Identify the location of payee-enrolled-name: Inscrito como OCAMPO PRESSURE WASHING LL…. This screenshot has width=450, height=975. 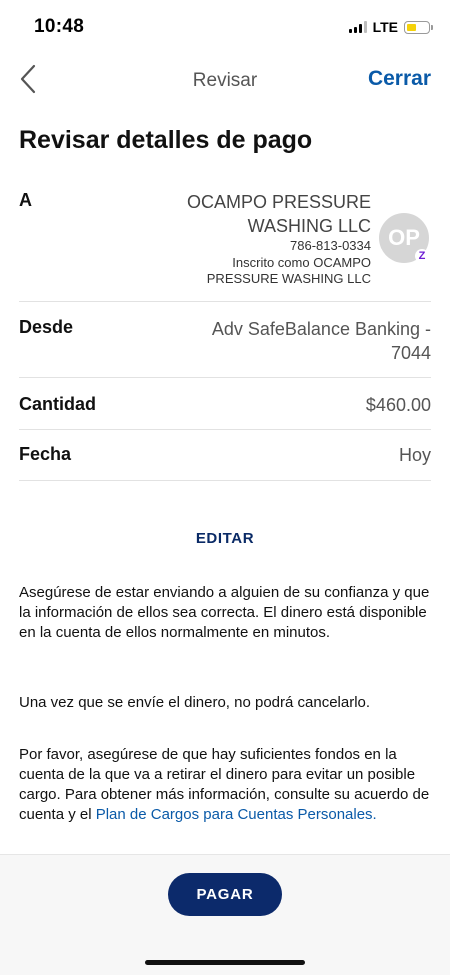
(288, 270).